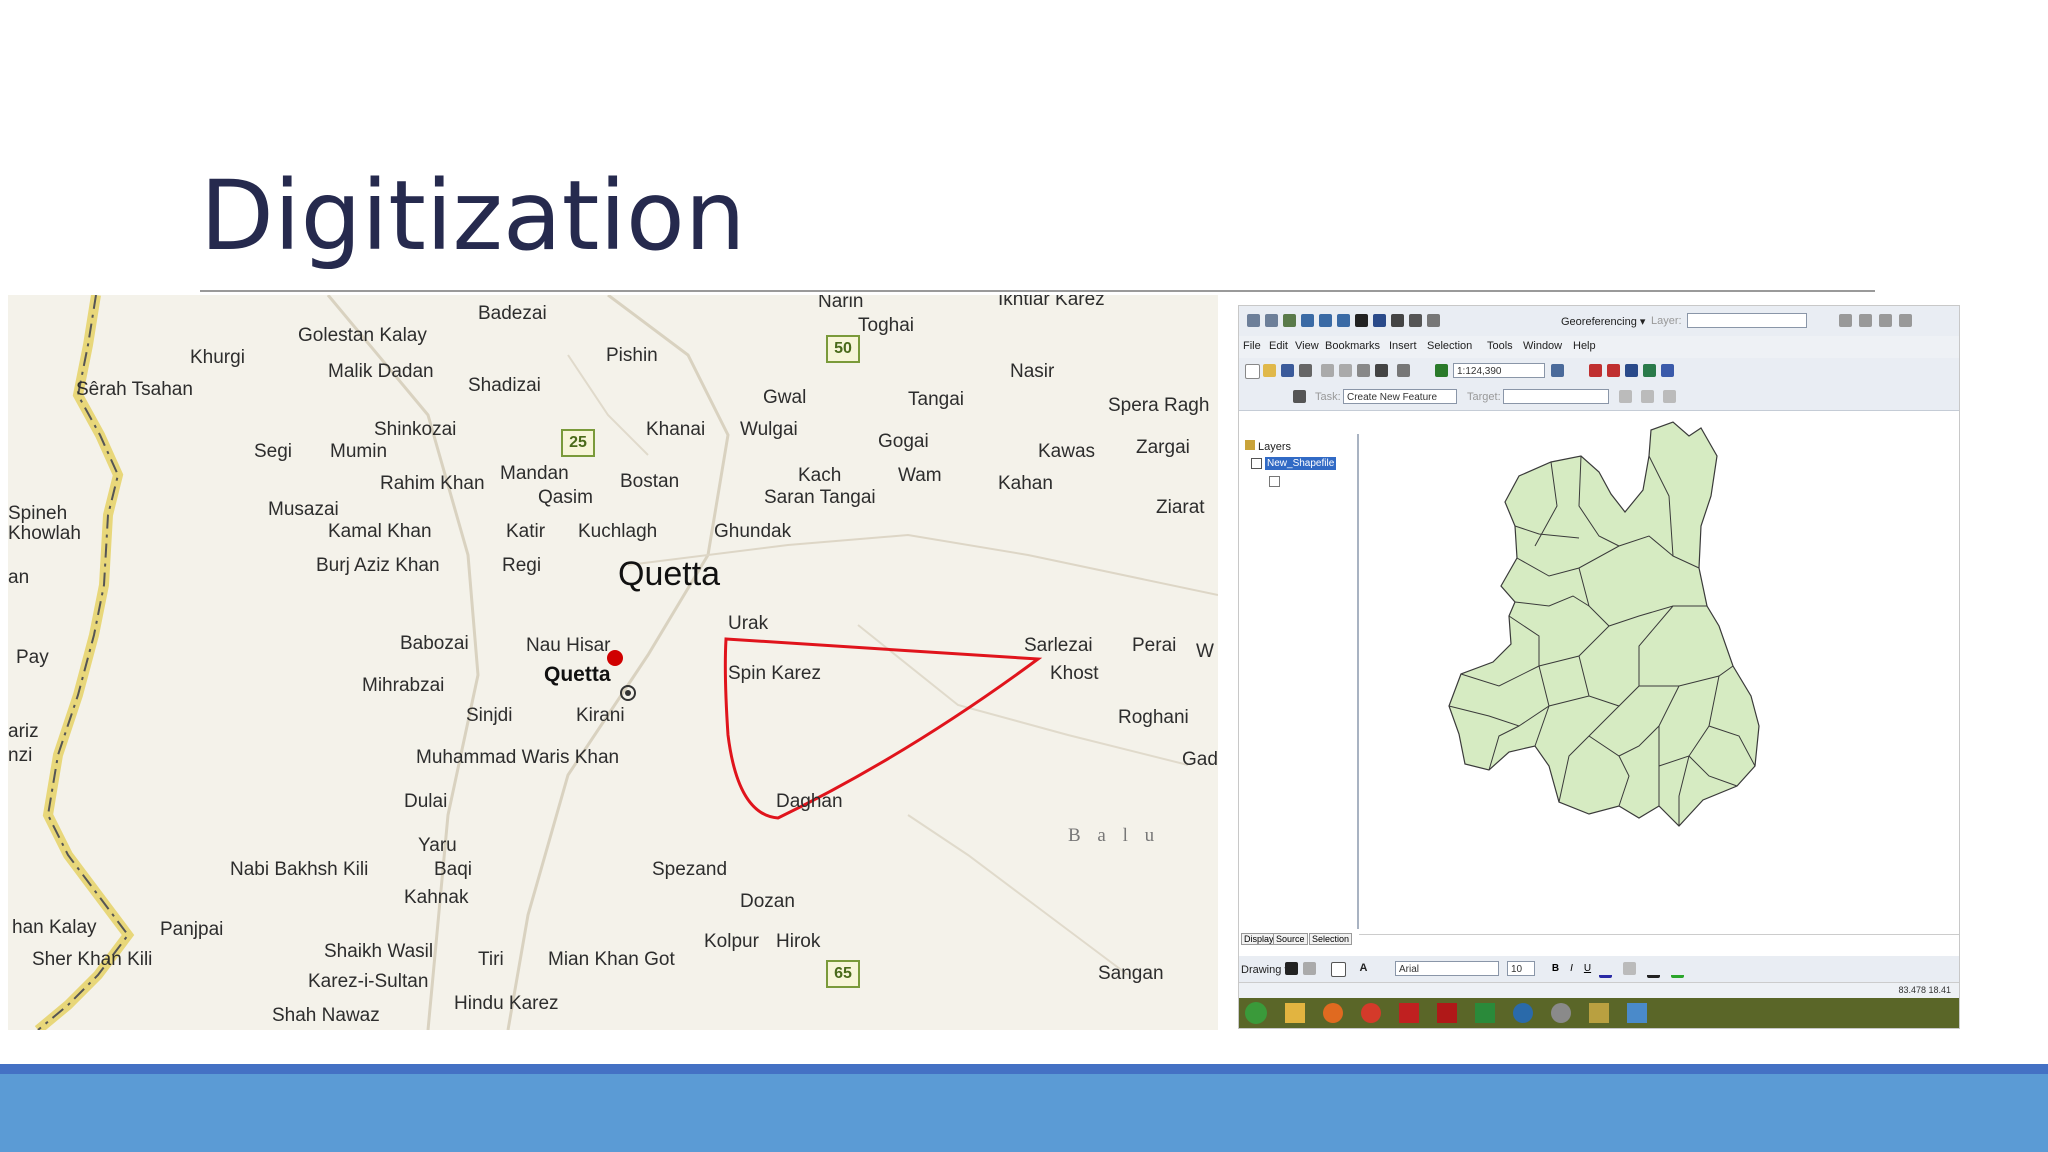 Image resolution: width=2048 pixels, height=1152 pixels. Describe the element at coordinates (1447, 1013) in the screenshot. I see `acrobat-icon` at that location.